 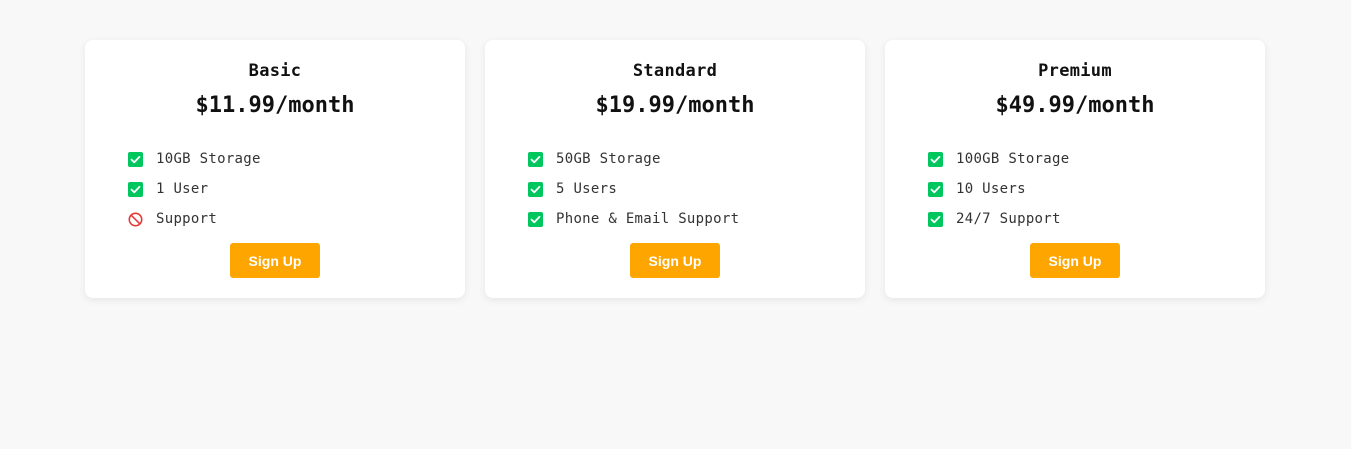 I want to click on feature-item: 24/7 Support, so click(x=998, y=219).